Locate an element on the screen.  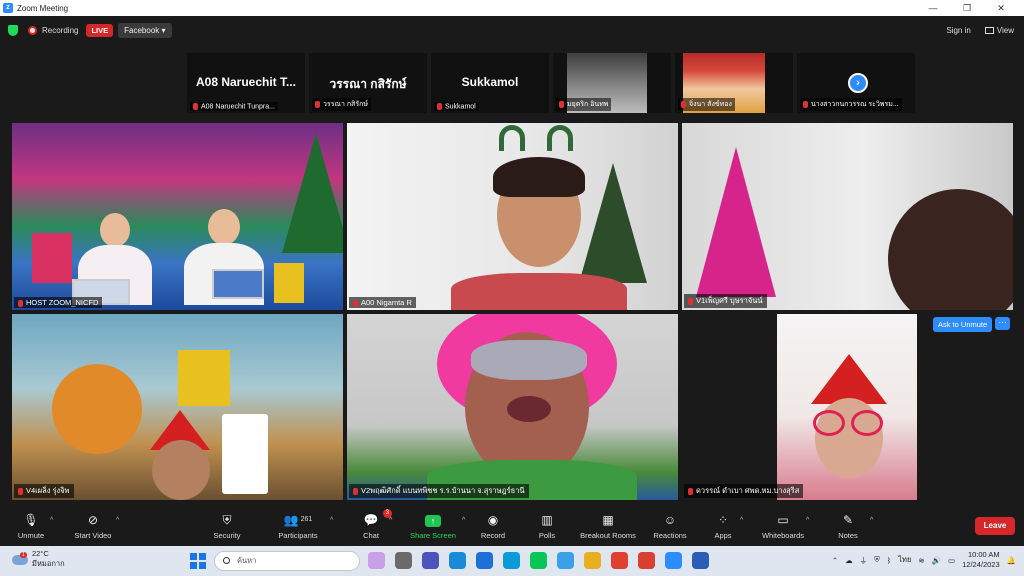
participant-thumb: วรรณา กสิรักษ์ วรรณา กสิรักษ์ is located at coordinates (368, 83).